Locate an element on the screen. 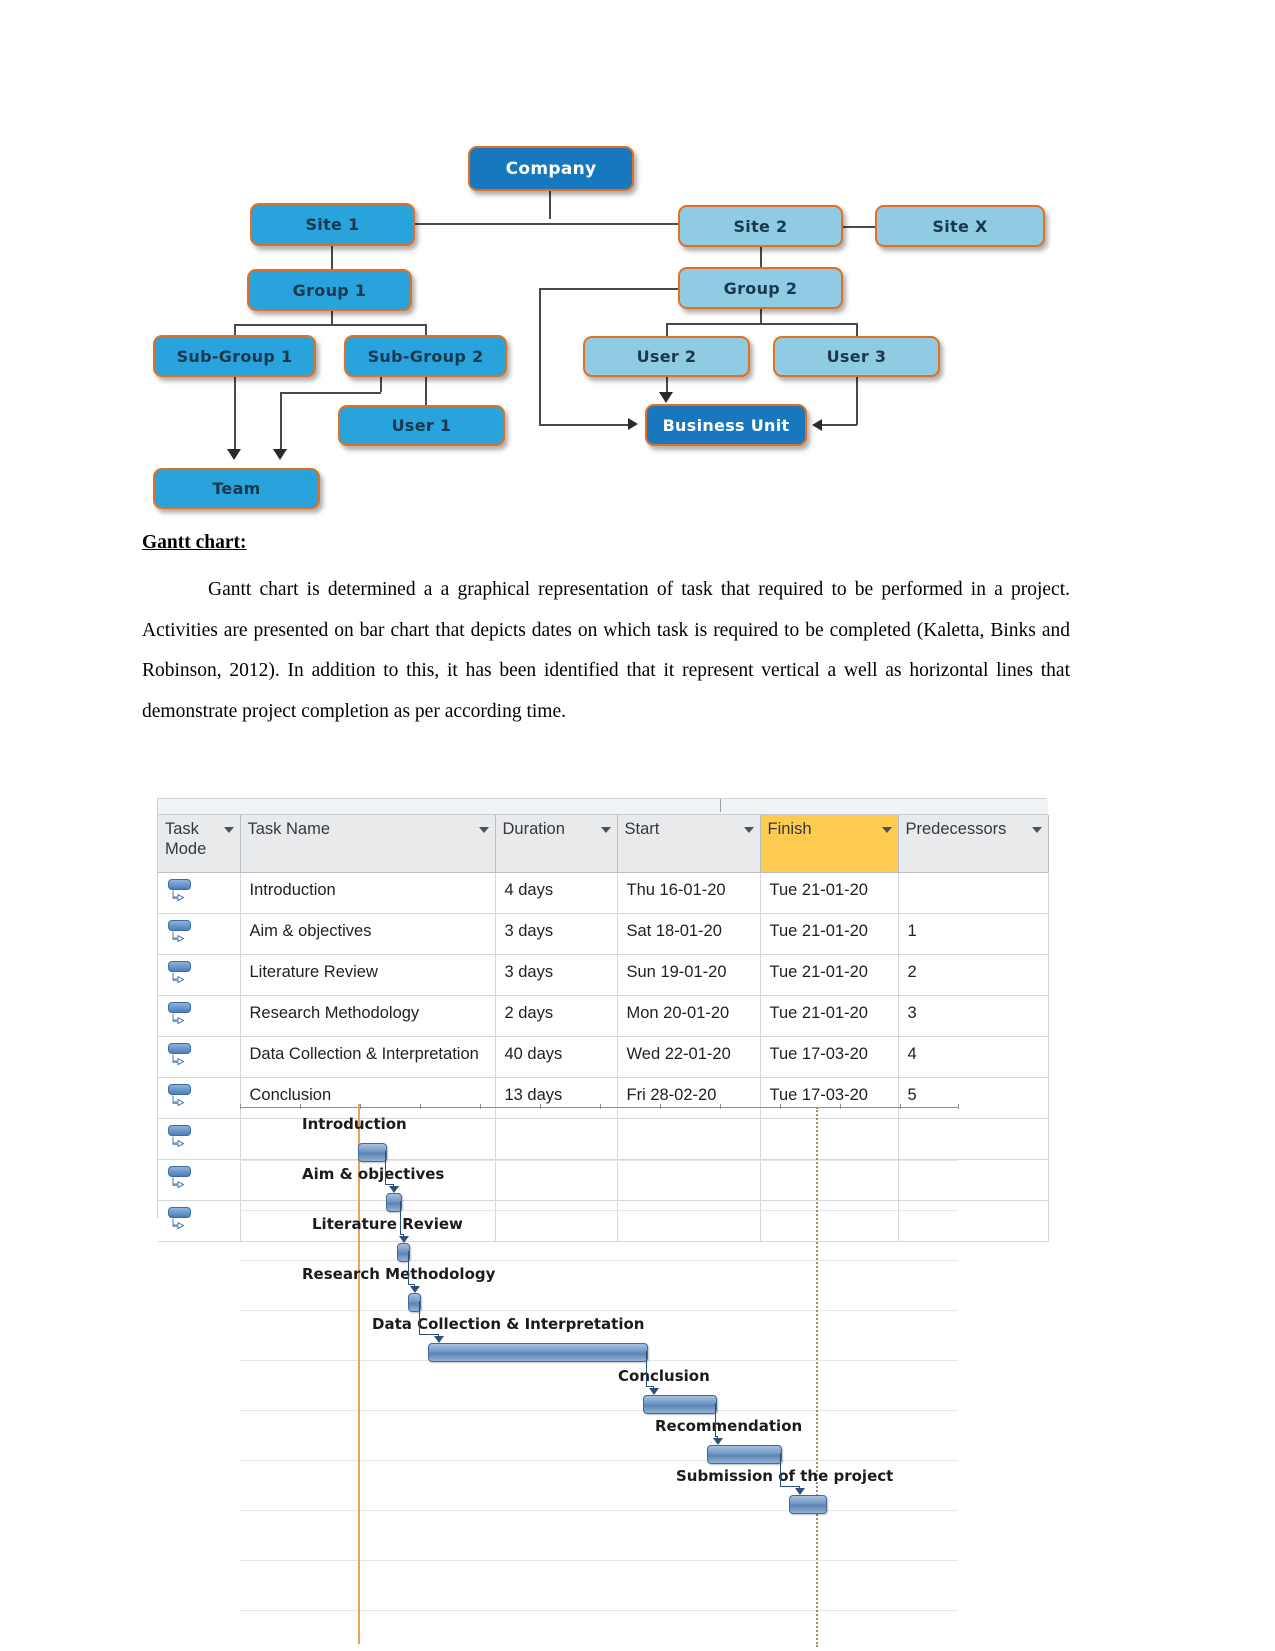  splitter-handle is located at coordinates (720, 805).